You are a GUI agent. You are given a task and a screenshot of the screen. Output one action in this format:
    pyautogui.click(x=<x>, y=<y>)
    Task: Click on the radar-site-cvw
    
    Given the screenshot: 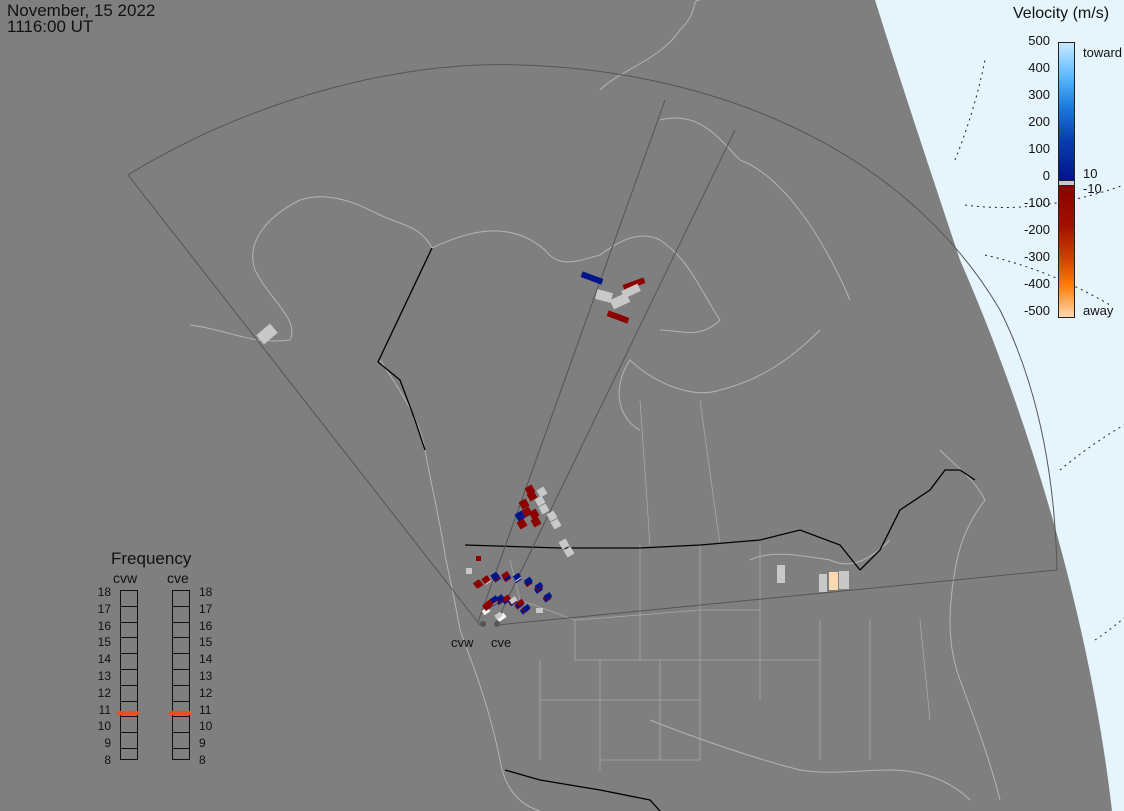 What is the action you would take?
    pyautogui.click(x=483, y=624)
    